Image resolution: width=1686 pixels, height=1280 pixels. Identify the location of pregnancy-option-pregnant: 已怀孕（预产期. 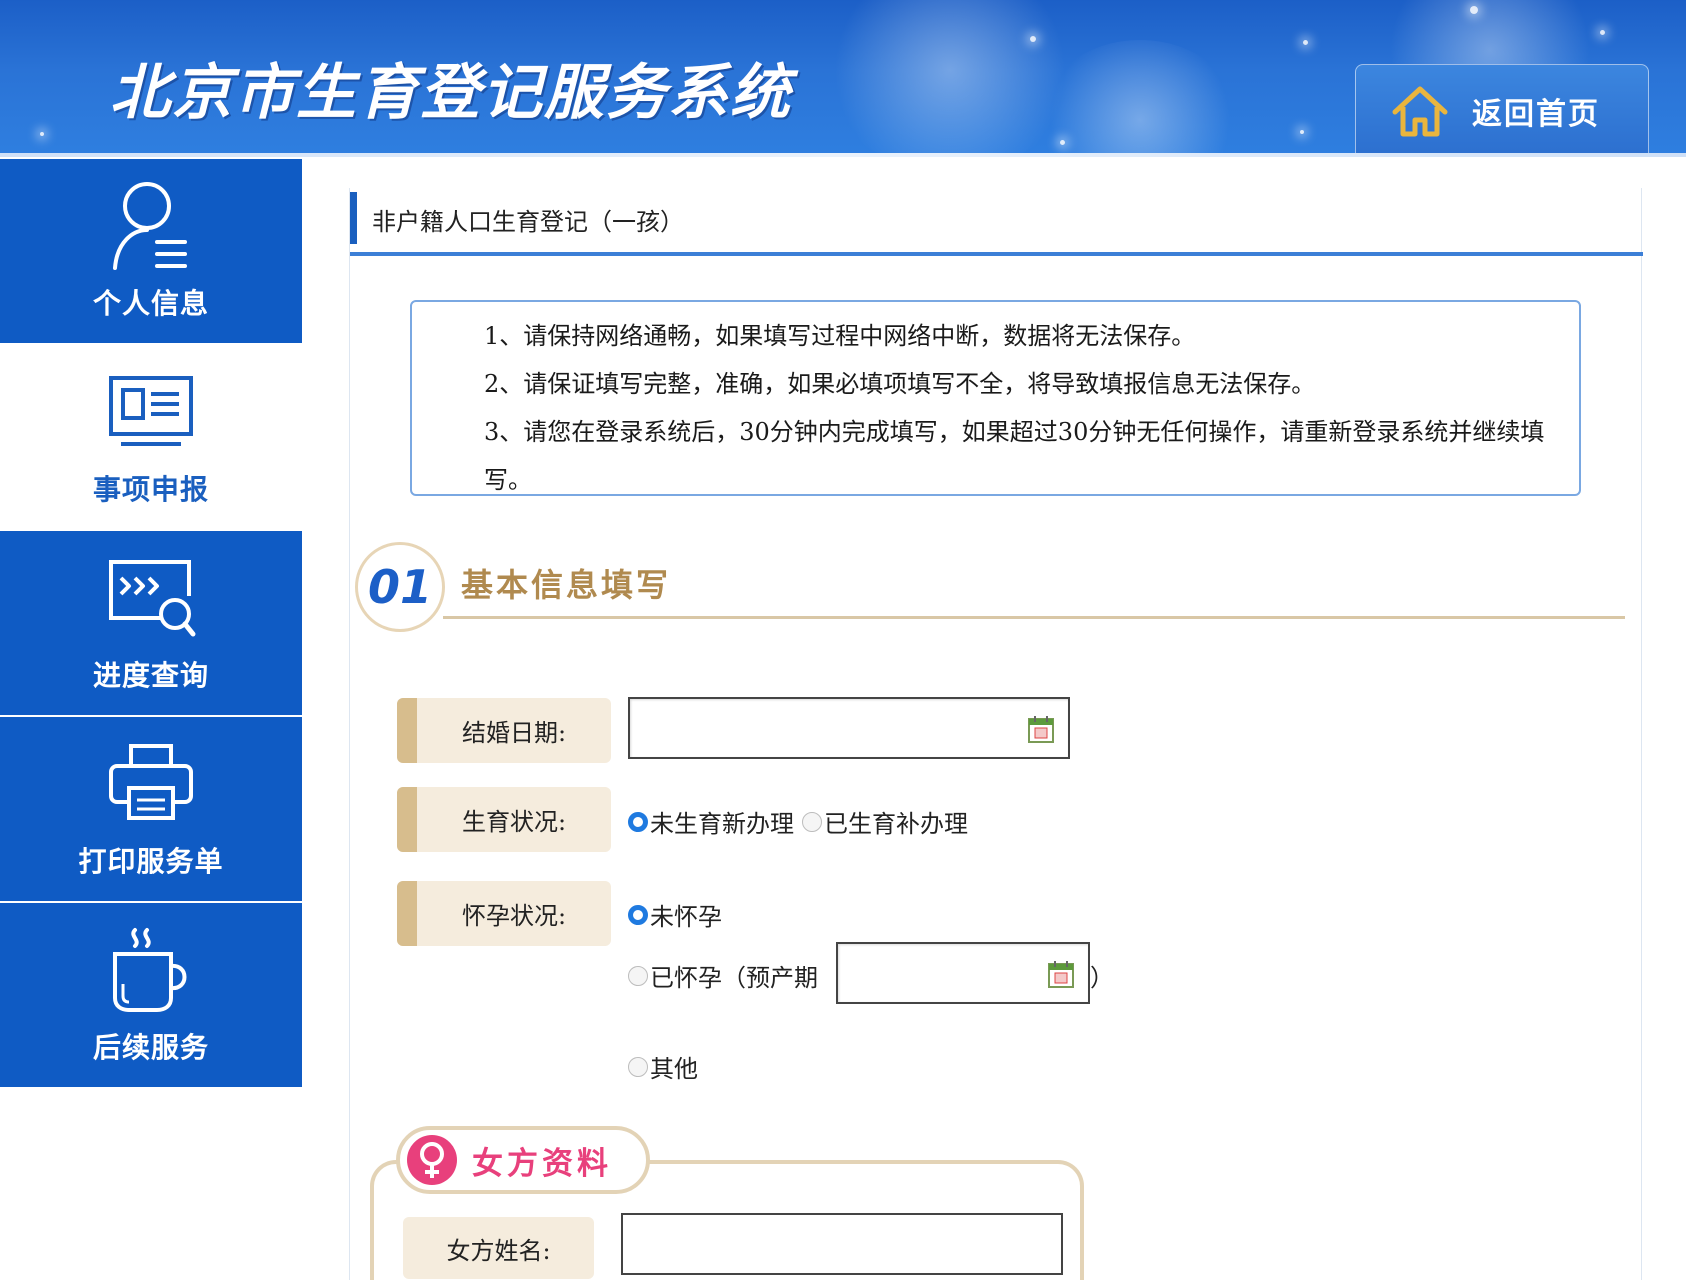
(723, 975).